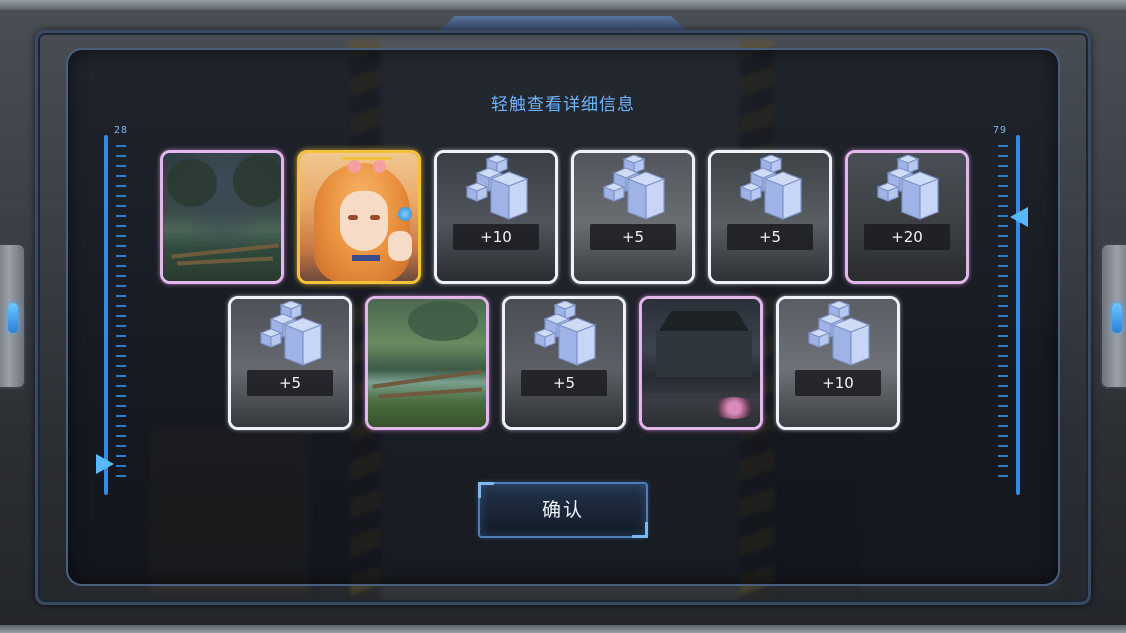 The image size is (1126, 633). Describe the element at coordinates (1000, 130) in the screenshot. I see `right-ruler-value: 79` at that location.